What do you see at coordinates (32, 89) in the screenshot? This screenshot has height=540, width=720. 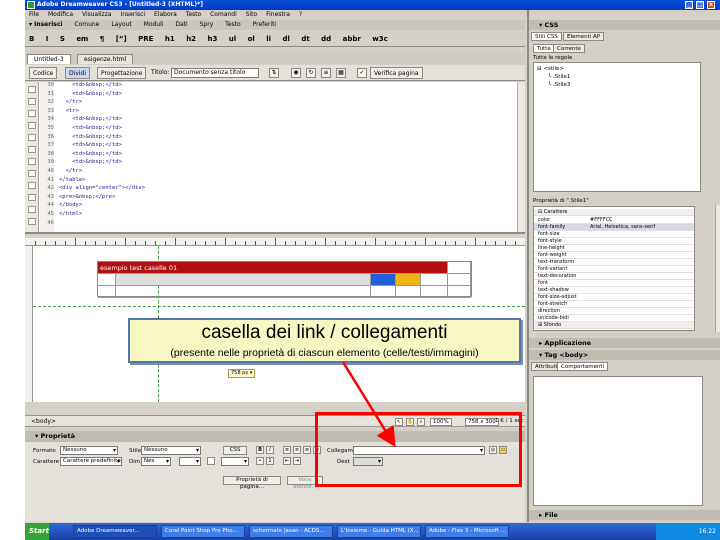 I see `open-documents-icon` at bounding box center [32, 89].